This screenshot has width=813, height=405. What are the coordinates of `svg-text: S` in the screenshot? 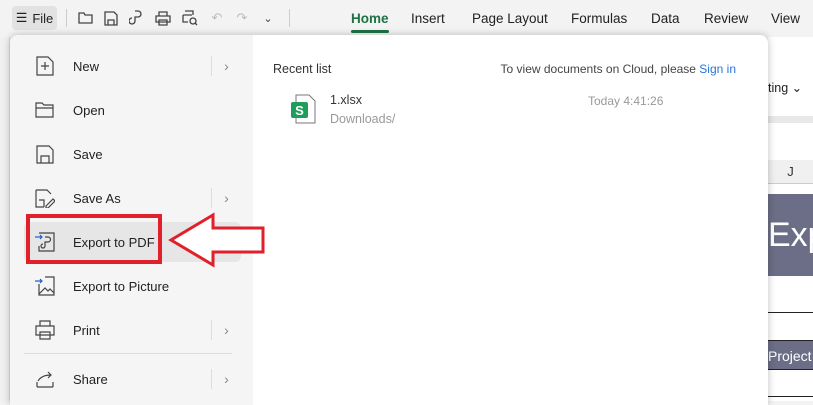 It's located at (299, 110).